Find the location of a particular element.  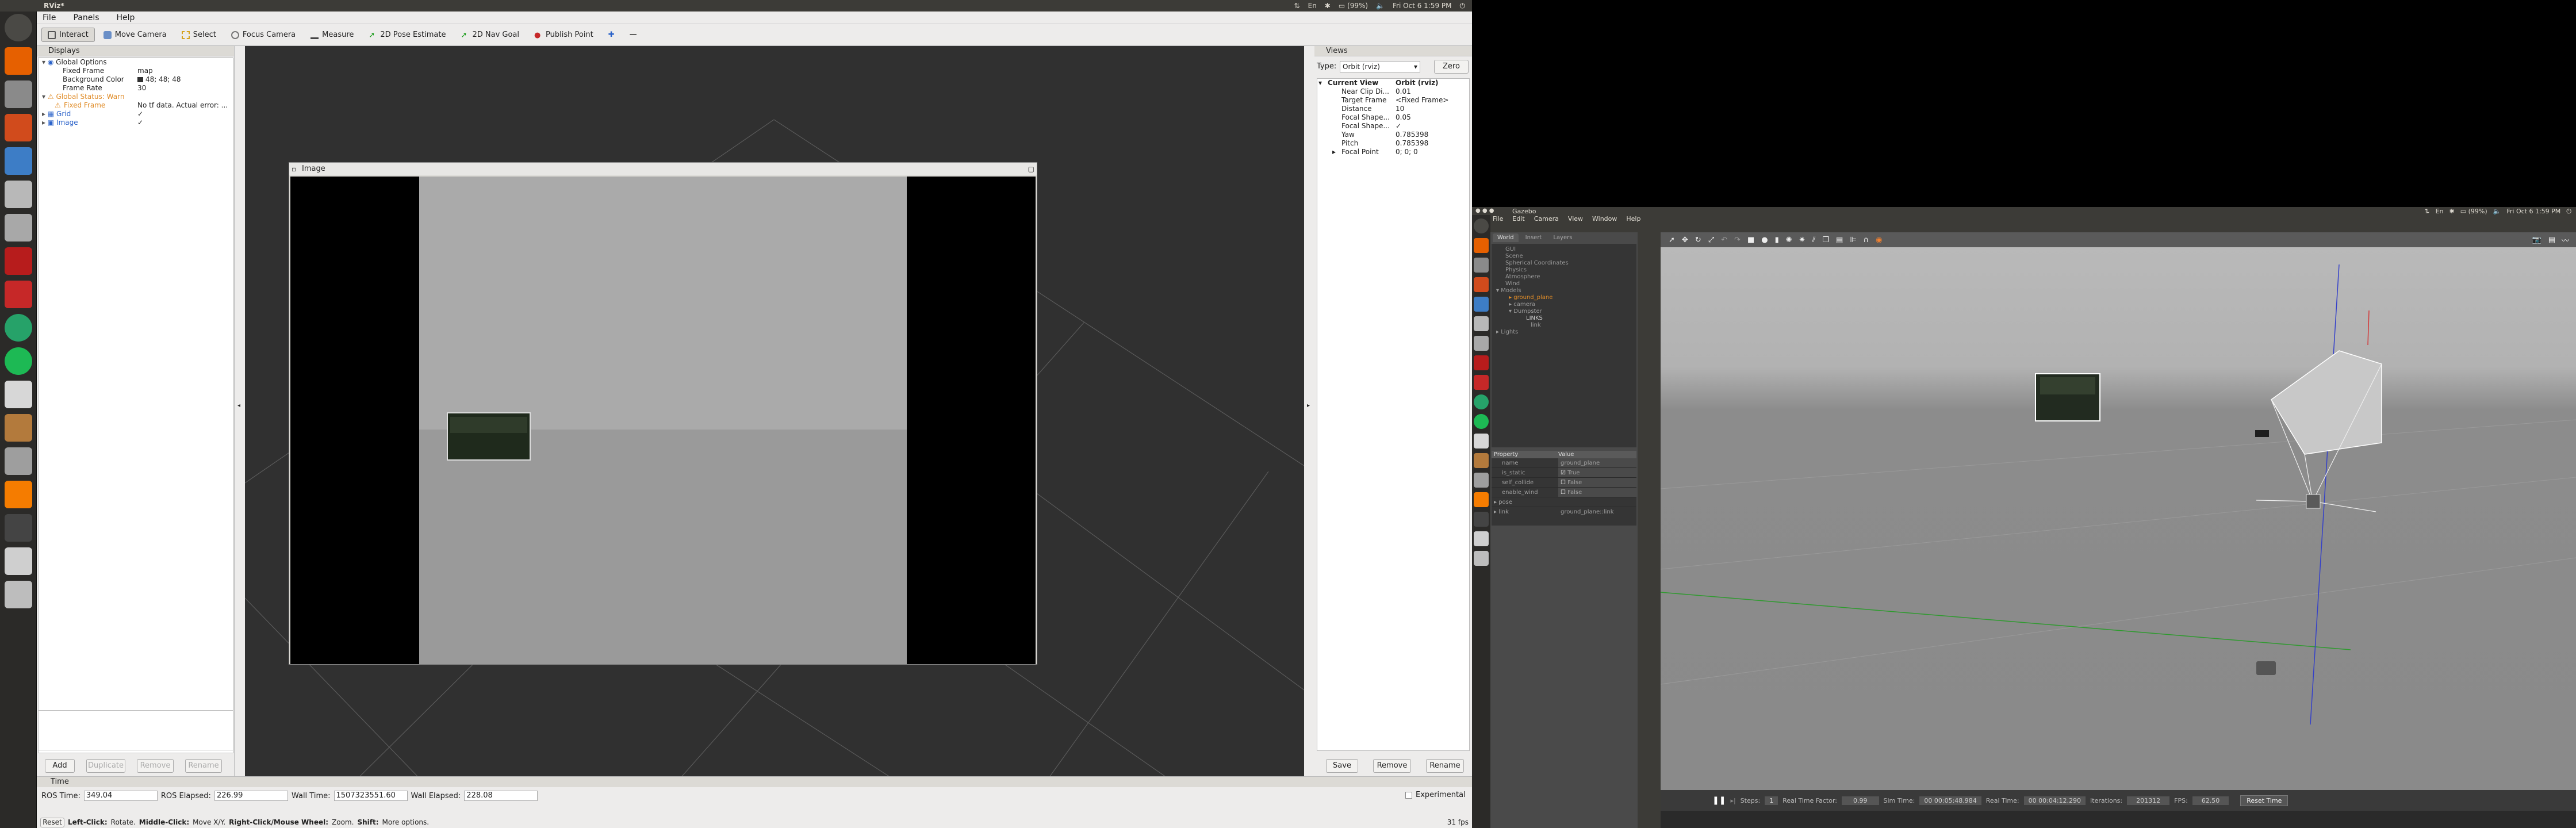

paste-icon: ▤ is located at coordinates (1839, 240).